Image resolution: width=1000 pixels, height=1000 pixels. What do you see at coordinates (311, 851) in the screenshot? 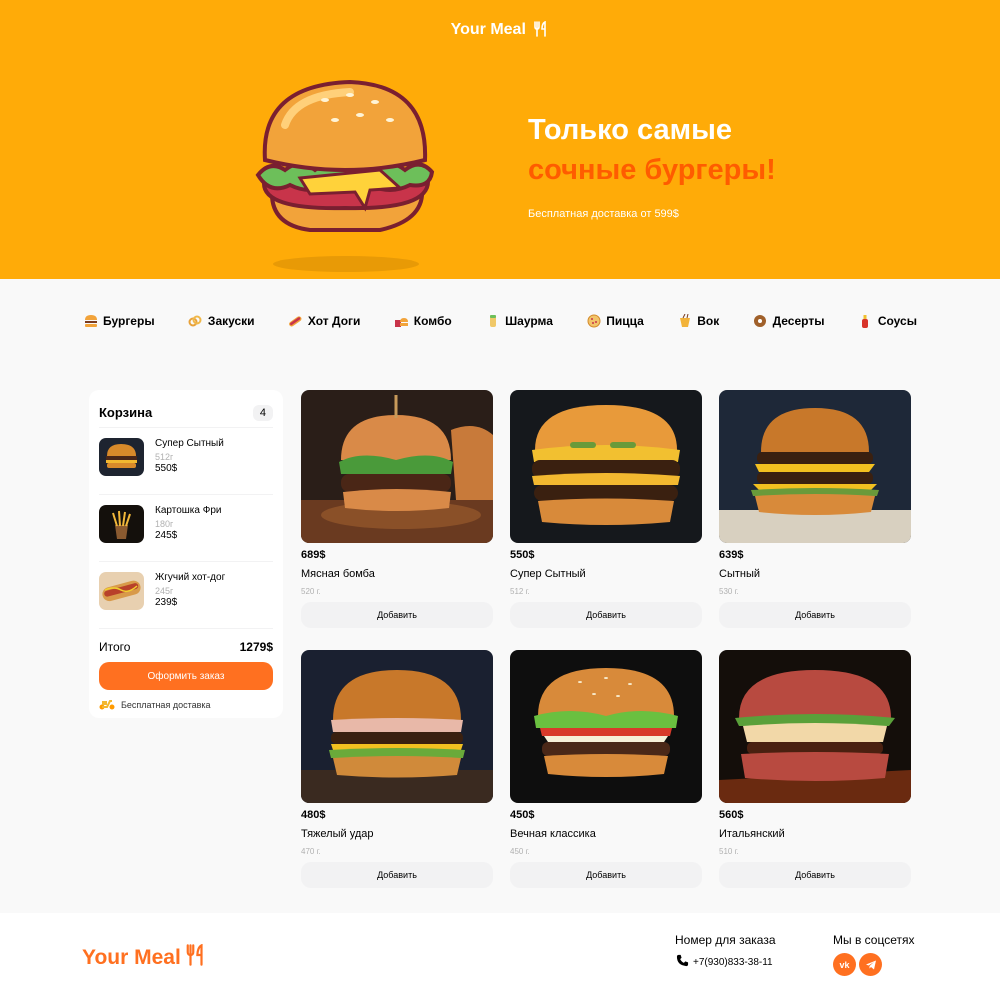
I see `product-weight: 470 г.` at bounding box center [311, 851].